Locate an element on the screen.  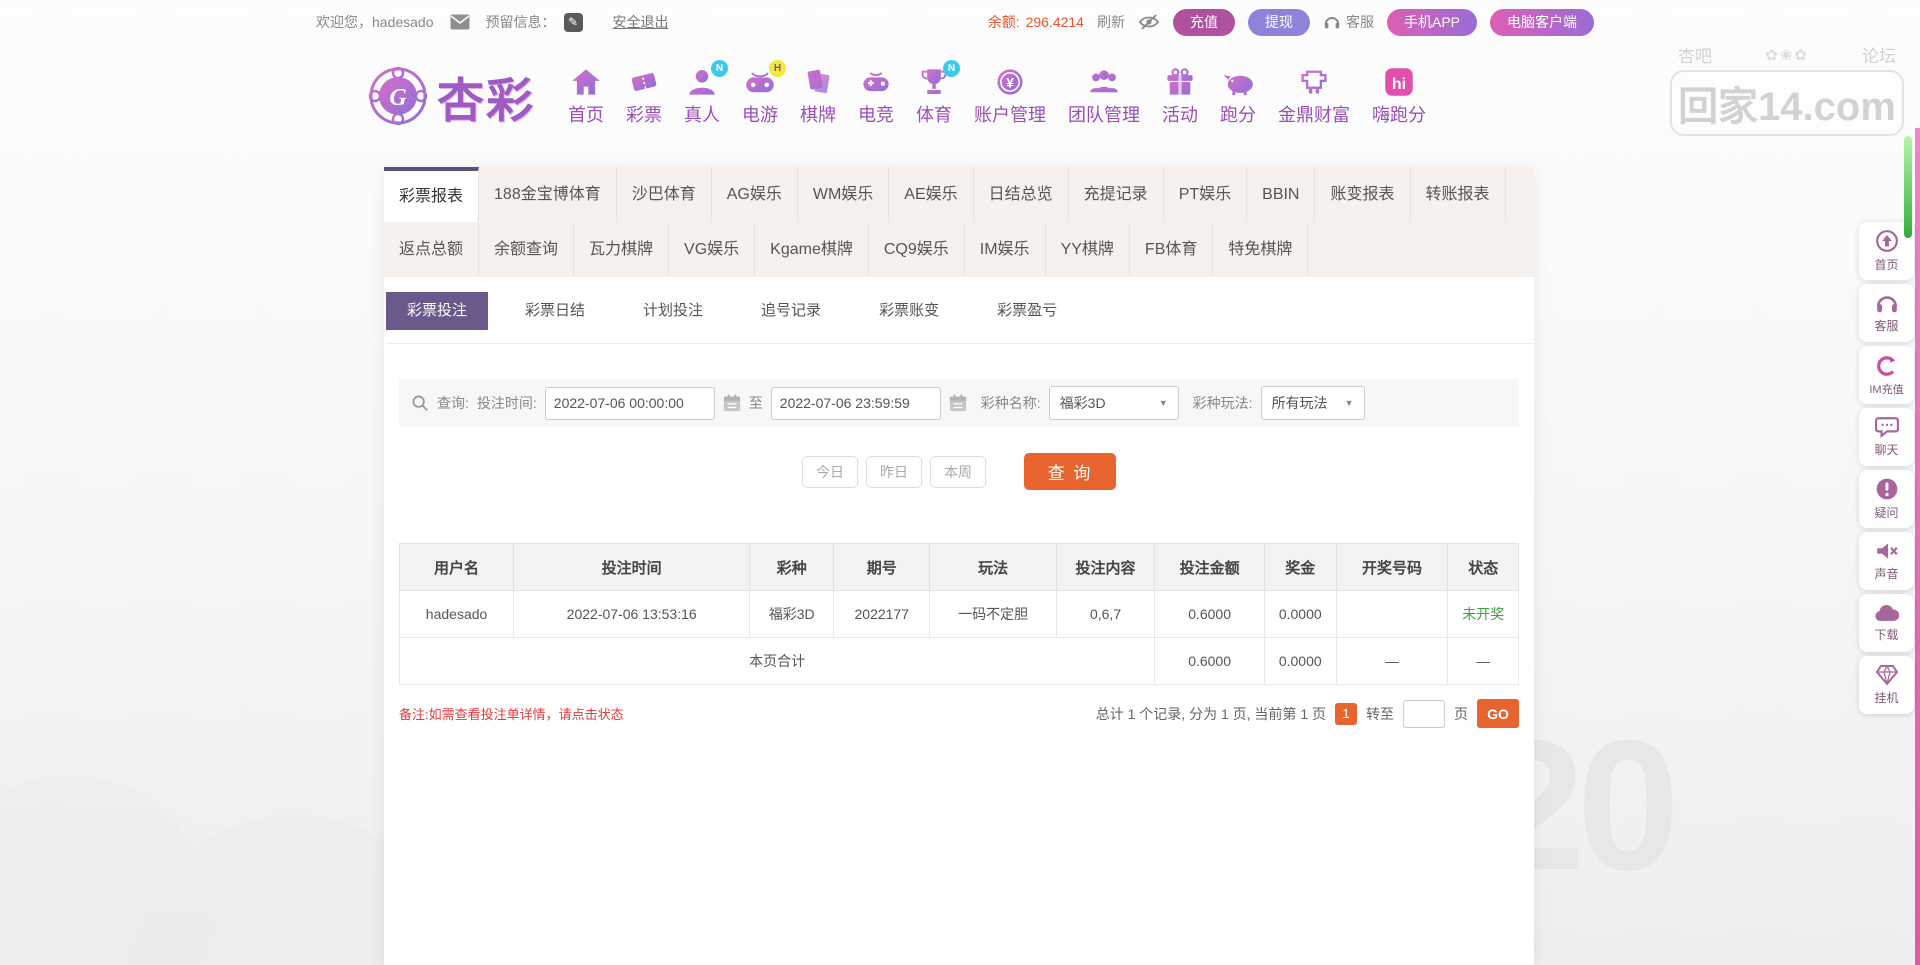
nav-item-egames: H 电游 is located at coordinates (760, 93).